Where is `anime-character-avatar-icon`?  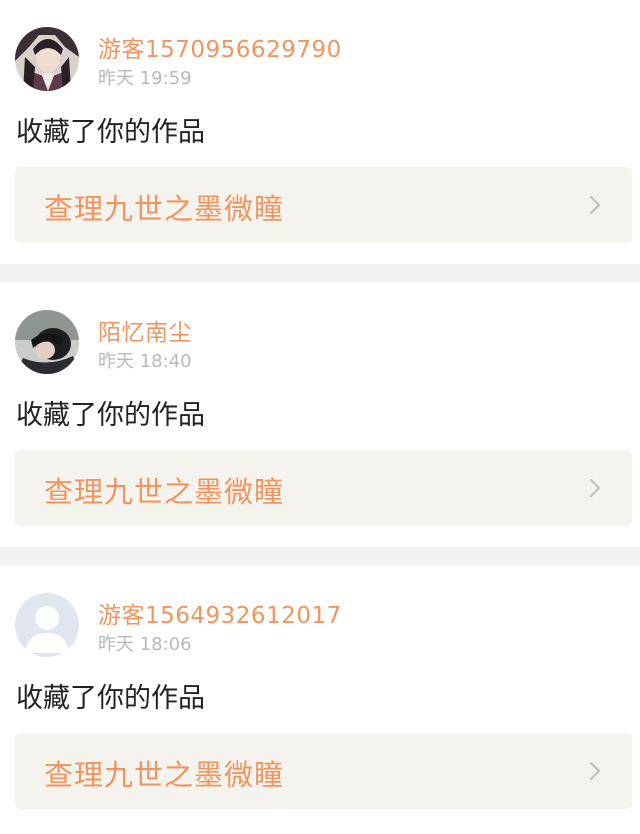
anime-character-avatar-icon is located at coordinates (47, 59).